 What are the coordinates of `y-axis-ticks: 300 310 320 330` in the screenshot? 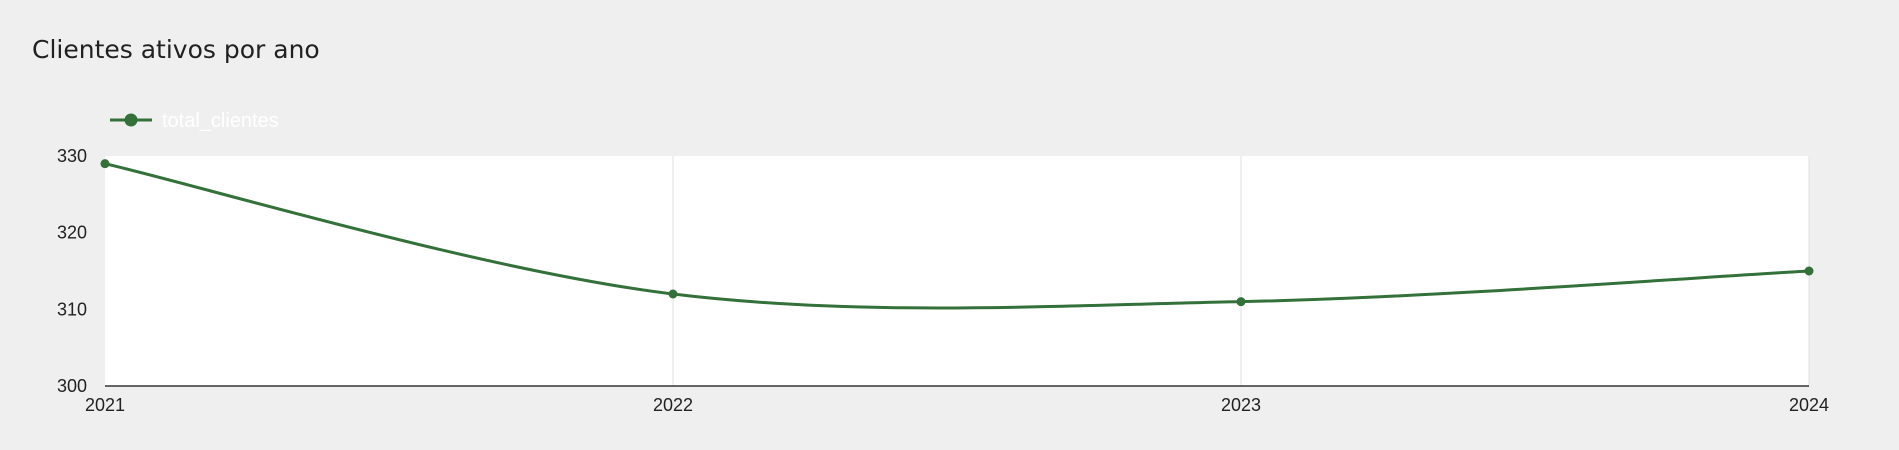 It's located at (72, 271).